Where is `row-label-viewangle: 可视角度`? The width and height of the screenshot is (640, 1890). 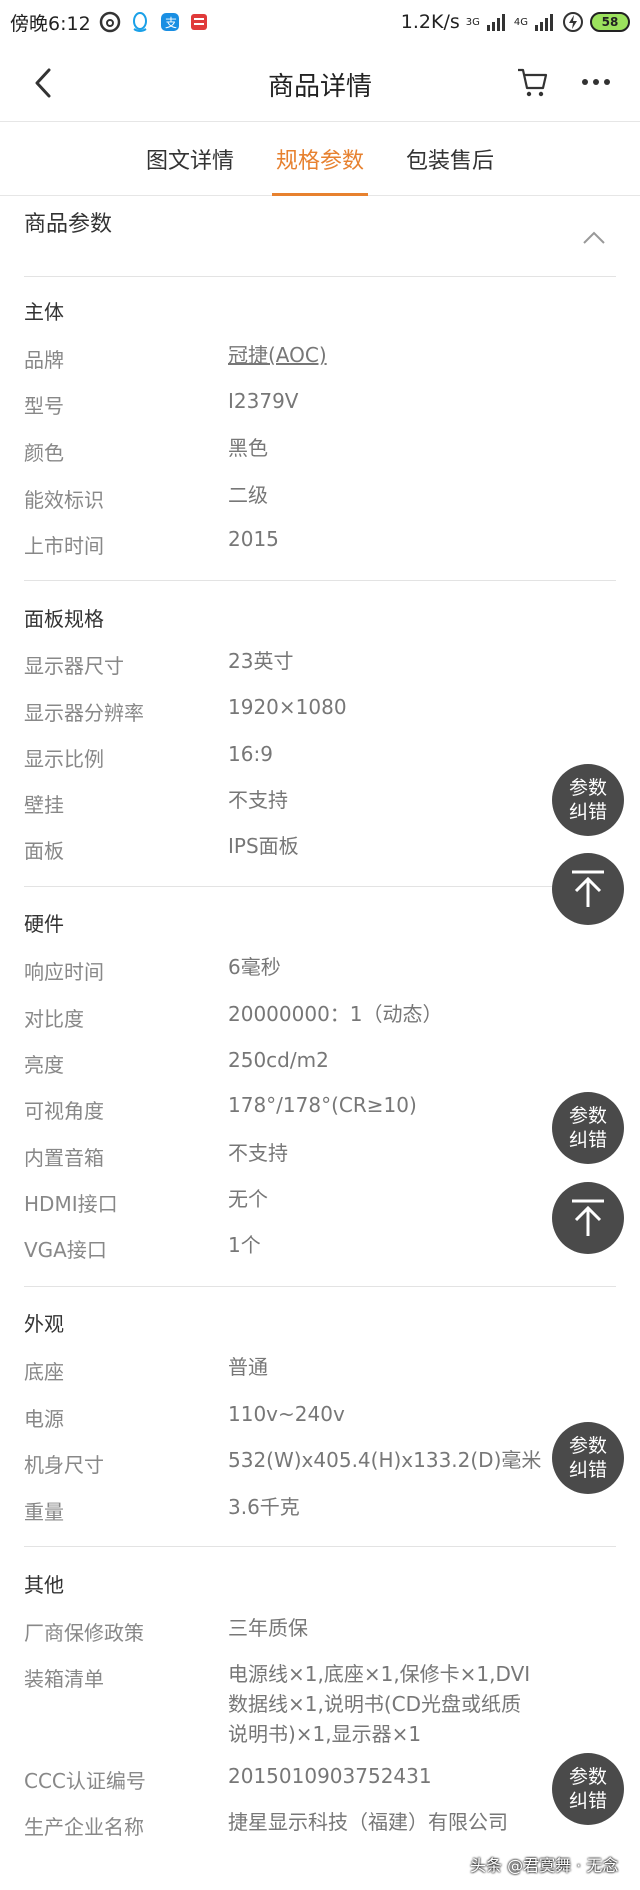
row-label-viewangle: 可视角度 is located at coordinates (64, 1111).